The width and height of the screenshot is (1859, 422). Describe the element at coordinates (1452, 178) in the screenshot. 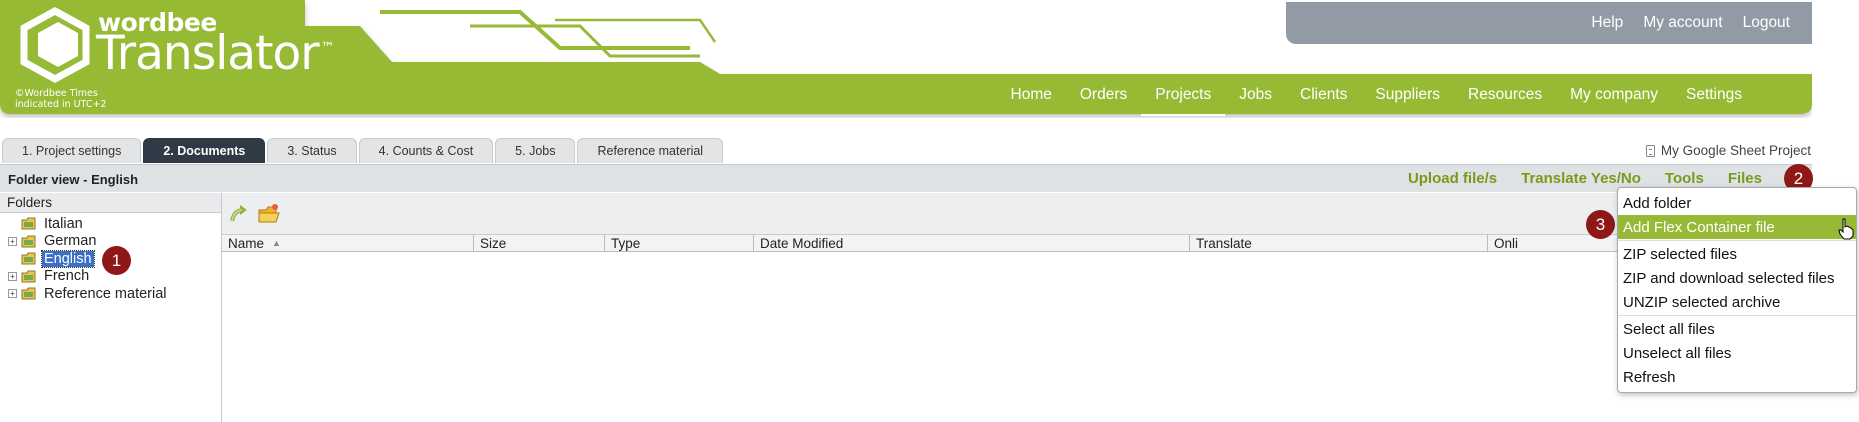

I see `upload-files-button: Upload file/s` at that location.